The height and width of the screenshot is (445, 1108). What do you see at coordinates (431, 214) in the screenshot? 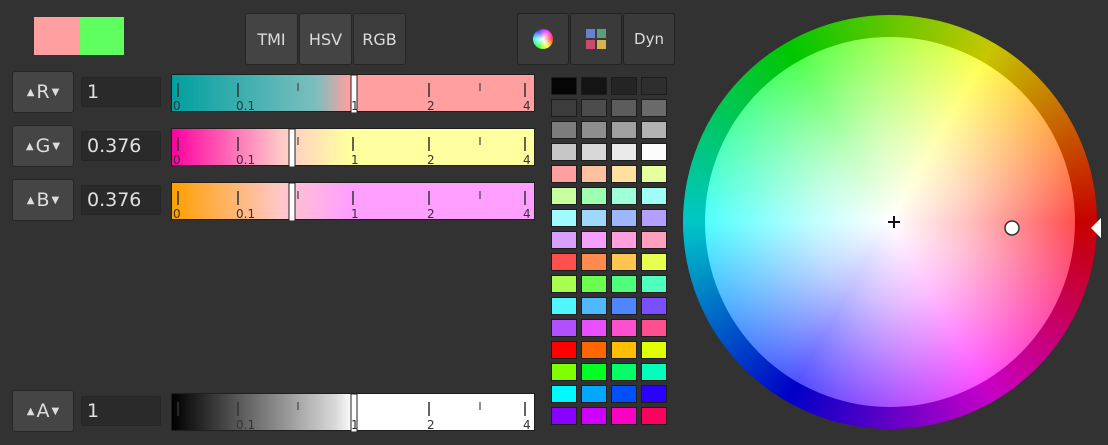
I see `channel-b-tick-label: 2` at bounding box center [431, 214].